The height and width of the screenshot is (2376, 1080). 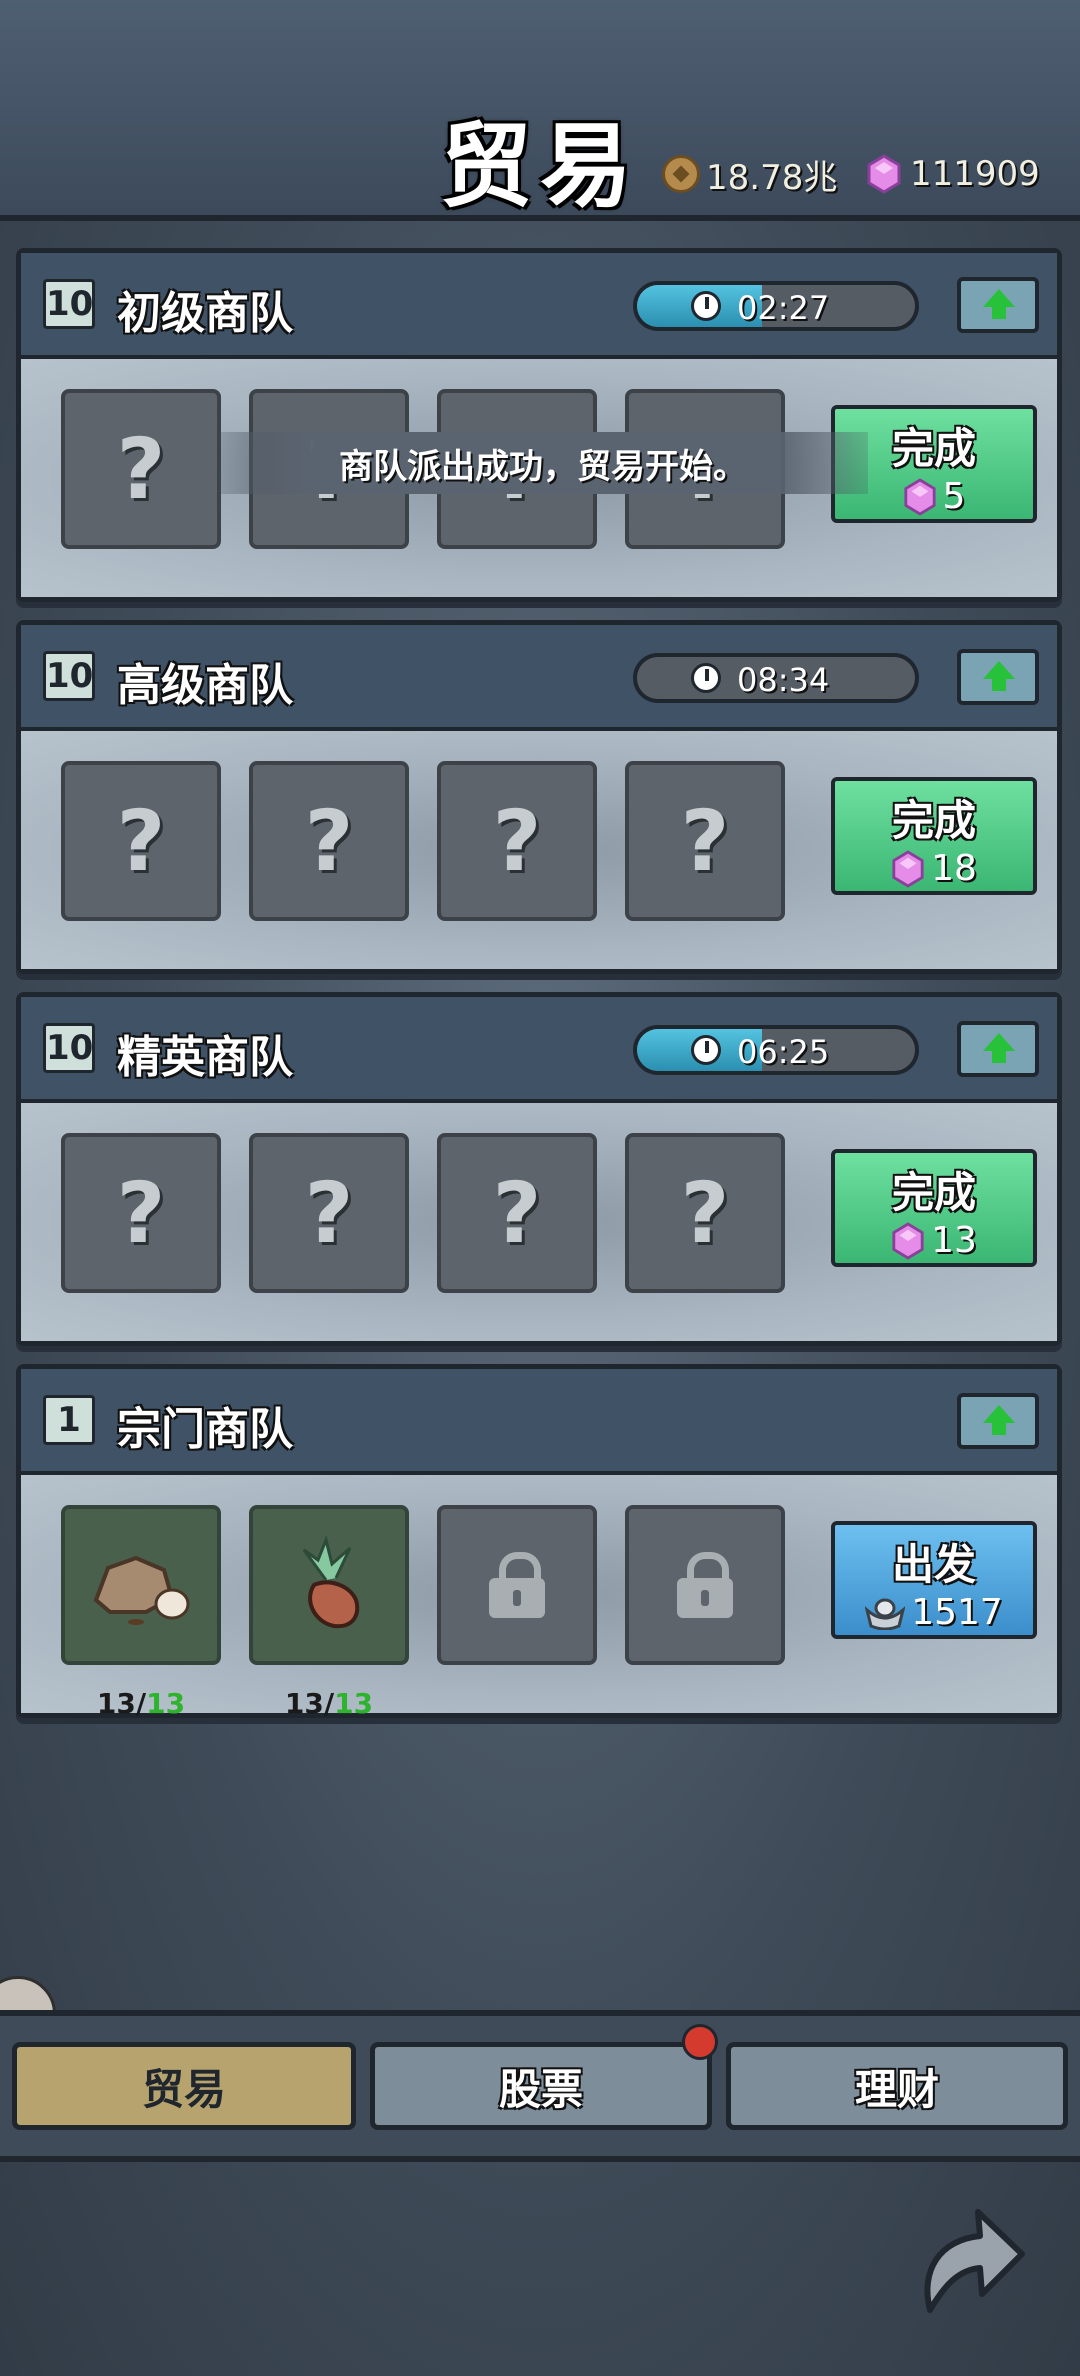 I want to click on gem-resource: 111909, so click(x=953, y=174).